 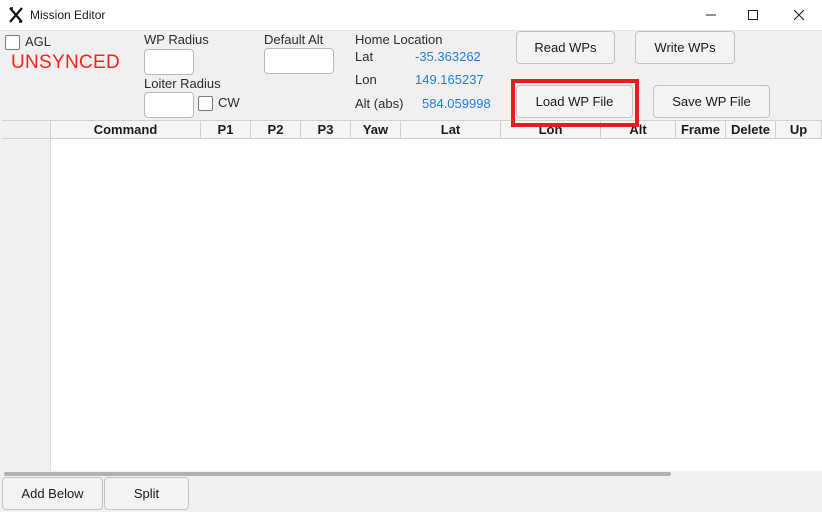 I want to click on row-header-column, so click(x=26, y=305).